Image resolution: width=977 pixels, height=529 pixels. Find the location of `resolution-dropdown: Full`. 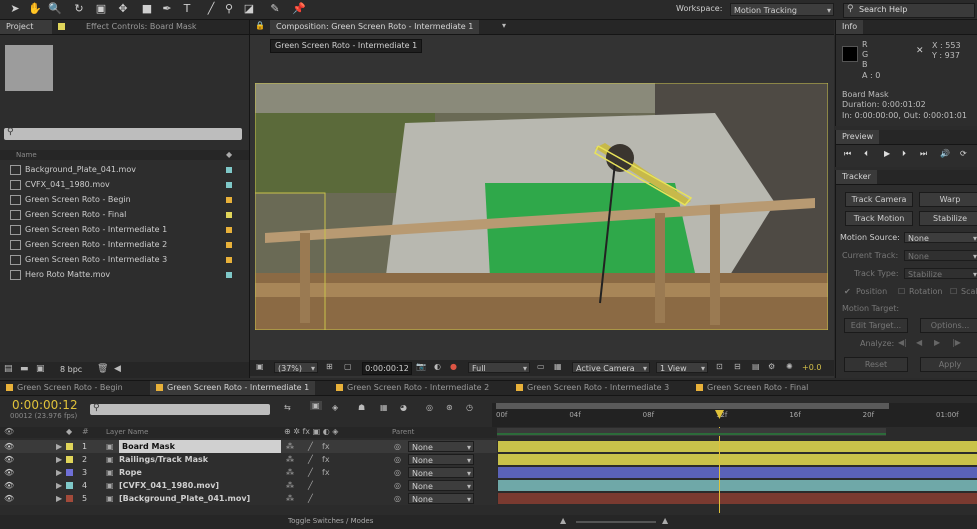

resolution-dropdown: Full is located at coordinates (499, 368).